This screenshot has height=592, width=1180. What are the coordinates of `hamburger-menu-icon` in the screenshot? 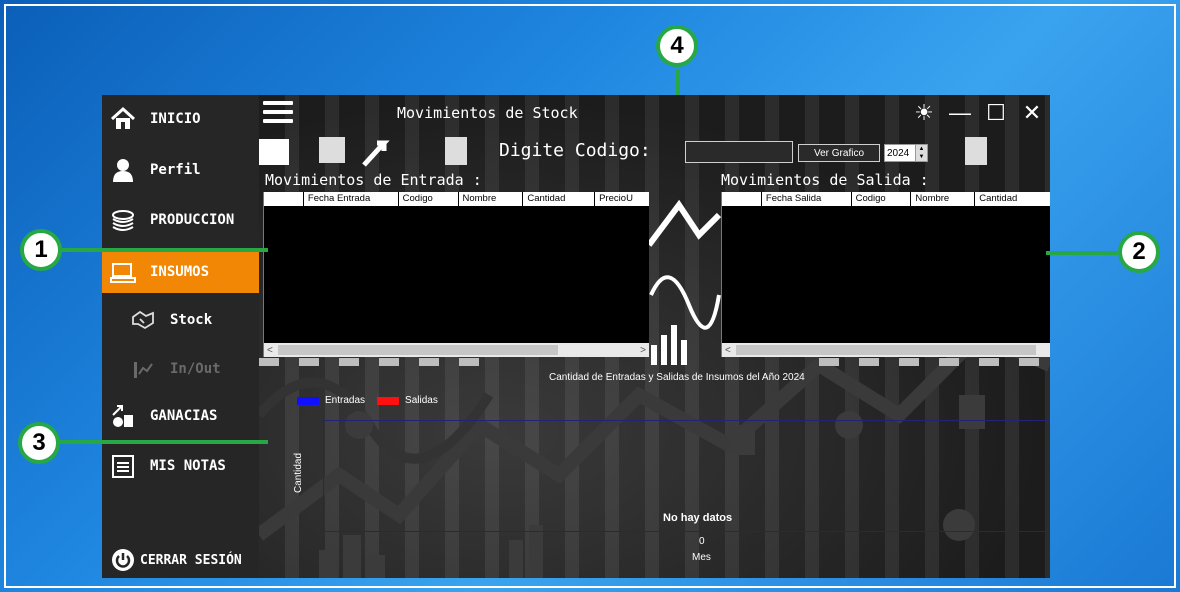 It's located at (278, 113).